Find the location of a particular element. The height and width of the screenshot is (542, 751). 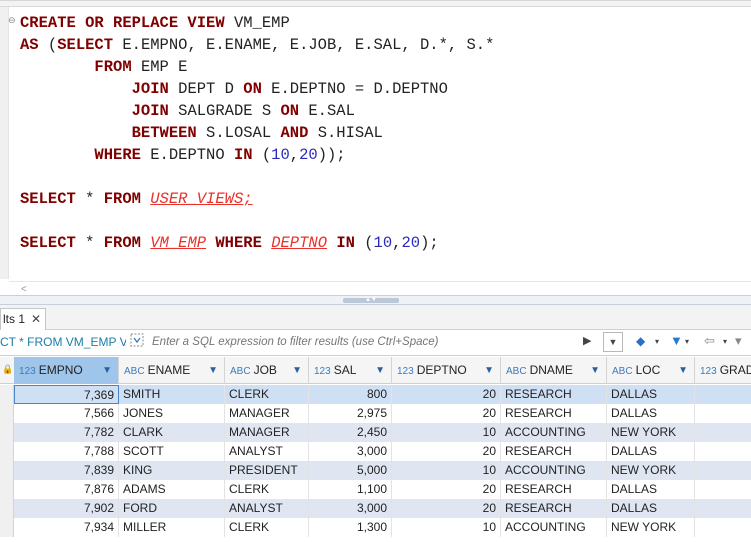

cell-ename: SCOTT is located at coordinates (172, 451).